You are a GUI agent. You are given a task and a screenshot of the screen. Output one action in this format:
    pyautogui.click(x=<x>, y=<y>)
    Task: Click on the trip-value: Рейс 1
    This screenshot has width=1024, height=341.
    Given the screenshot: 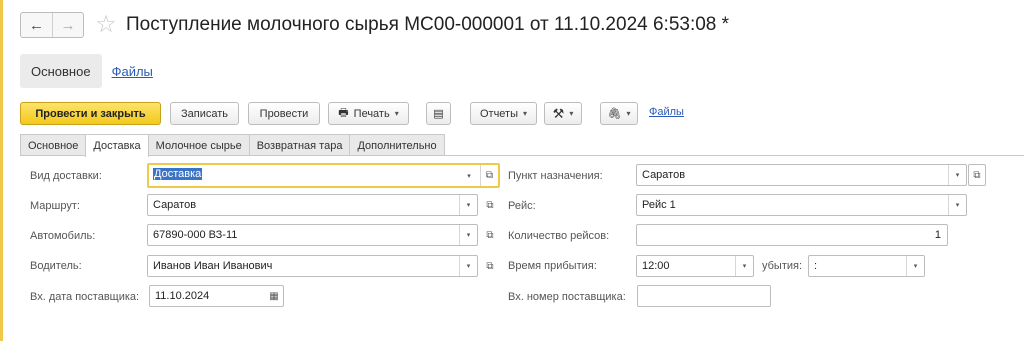 What is the action you would take?
    pyautogui.click(x=659, y=205)
    